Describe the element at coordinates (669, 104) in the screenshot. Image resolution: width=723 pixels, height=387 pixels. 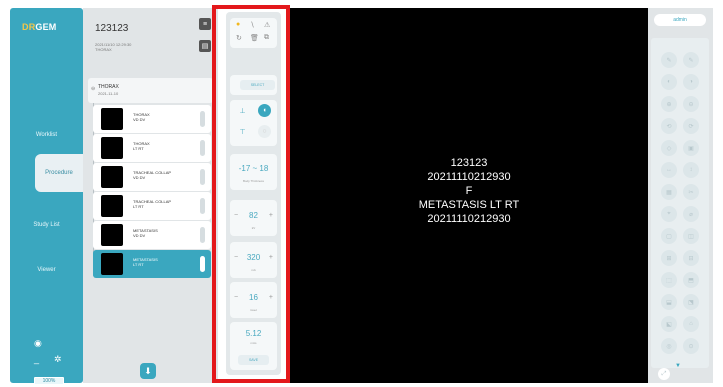
I see `tool-icon: ⊕` at that location.